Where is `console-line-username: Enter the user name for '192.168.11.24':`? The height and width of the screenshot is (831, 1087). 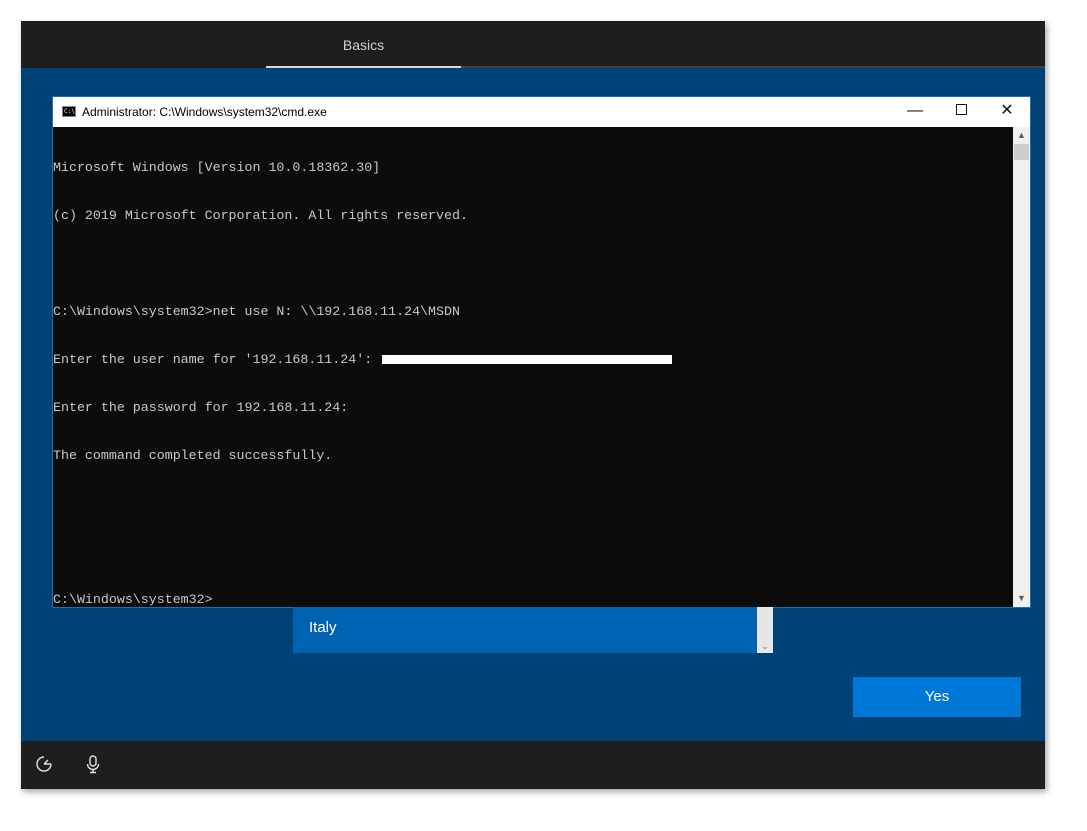 console-line-username: Enter the user name for '192.168.11.24': is located at coordinates (533, 360).